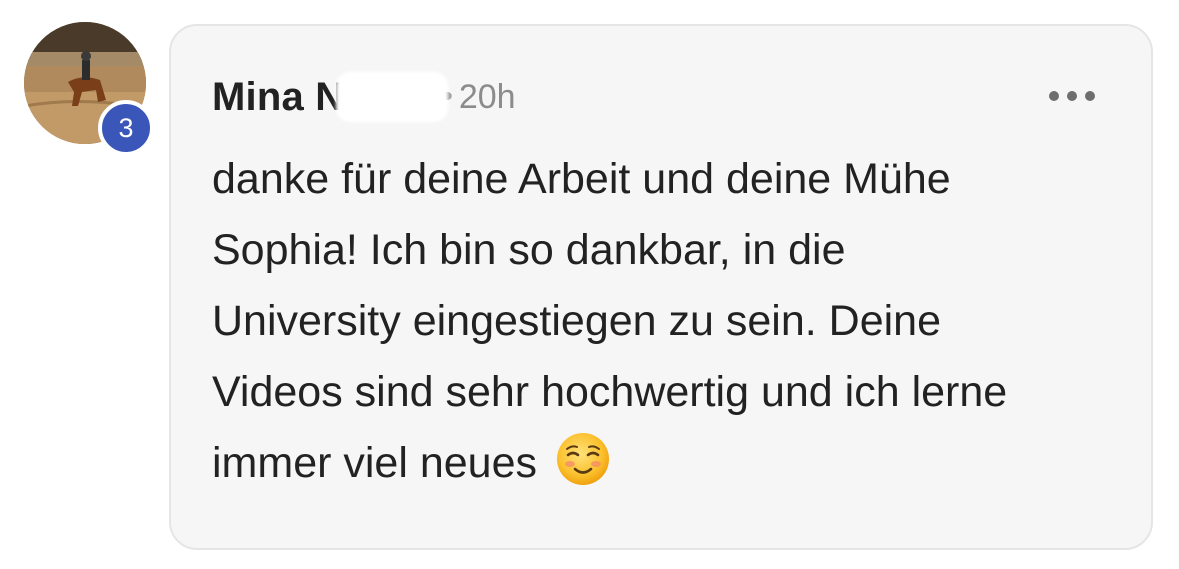 The image size is (1179, 569). What do you see at coordinates (392, 97) in the screenshot?
I see `redaction-mask` at bounding box center [392, 97].